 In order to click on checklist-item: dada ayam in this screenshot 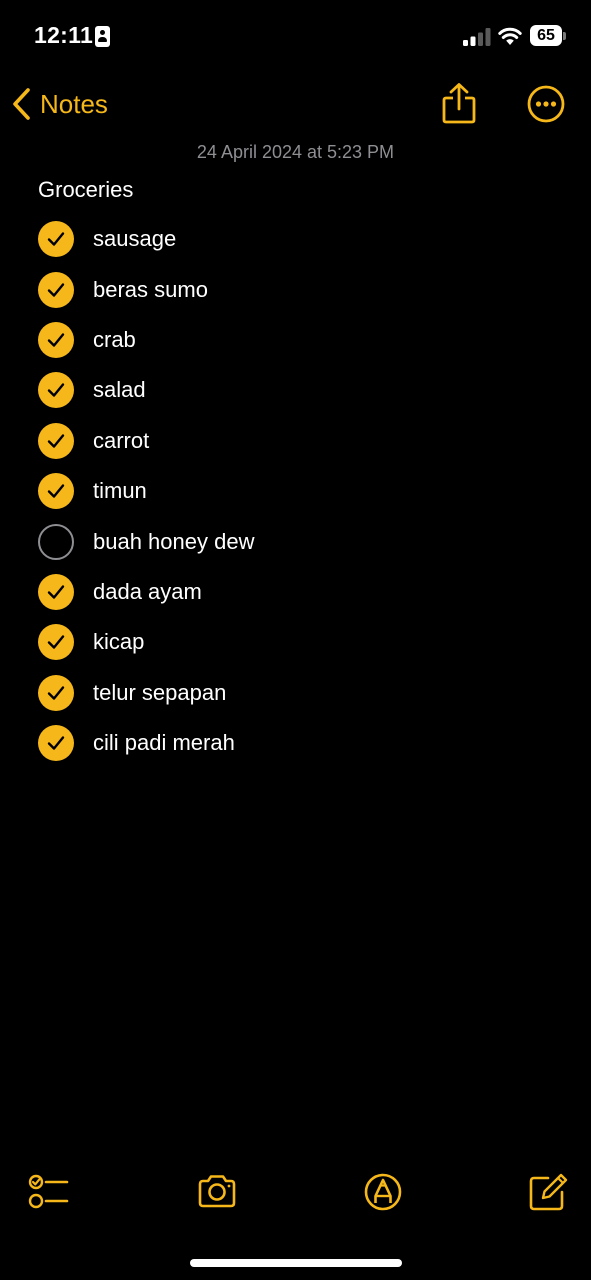, I will do `click(146, 592)`.